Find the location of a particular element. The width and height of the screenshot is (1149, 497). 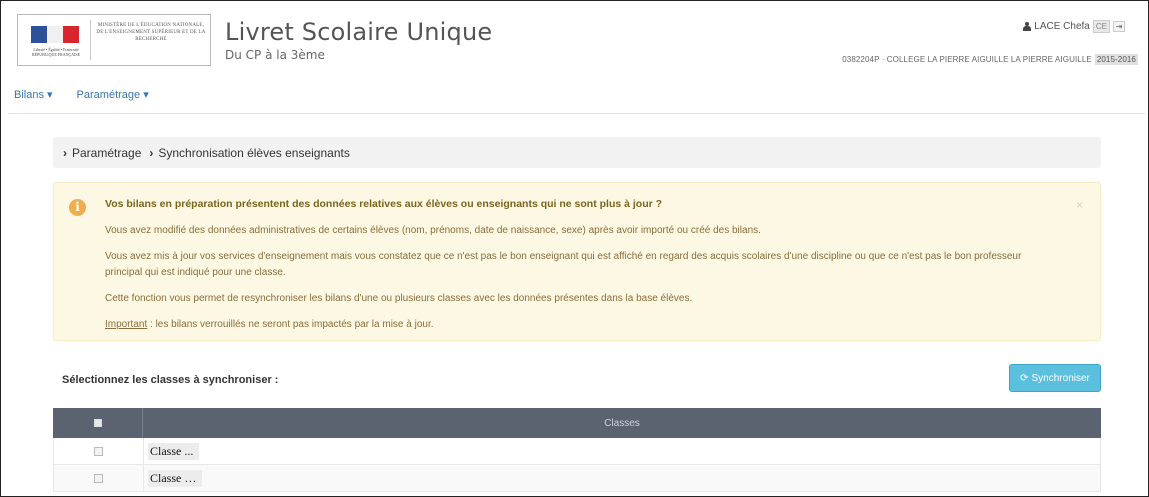

column-header-classes: Classes is located at coordinates (622, 423).